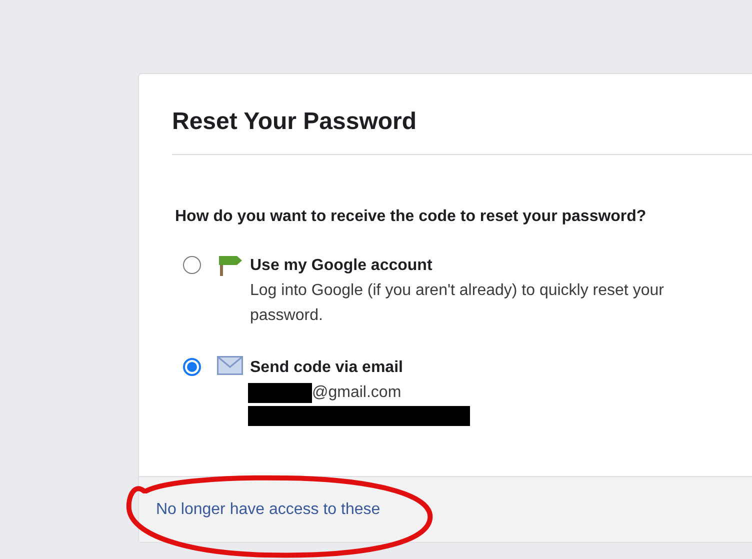  I want to click on envelope-icon, so click(230, 365).